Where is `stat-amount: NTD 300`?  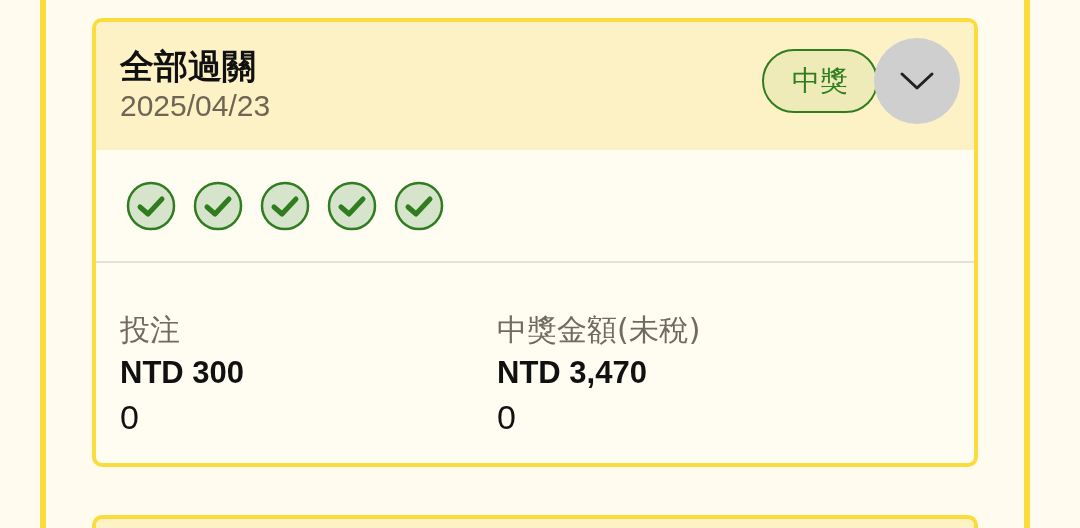
stat-amount: NTD 300 is located at coordinates (183, 373).